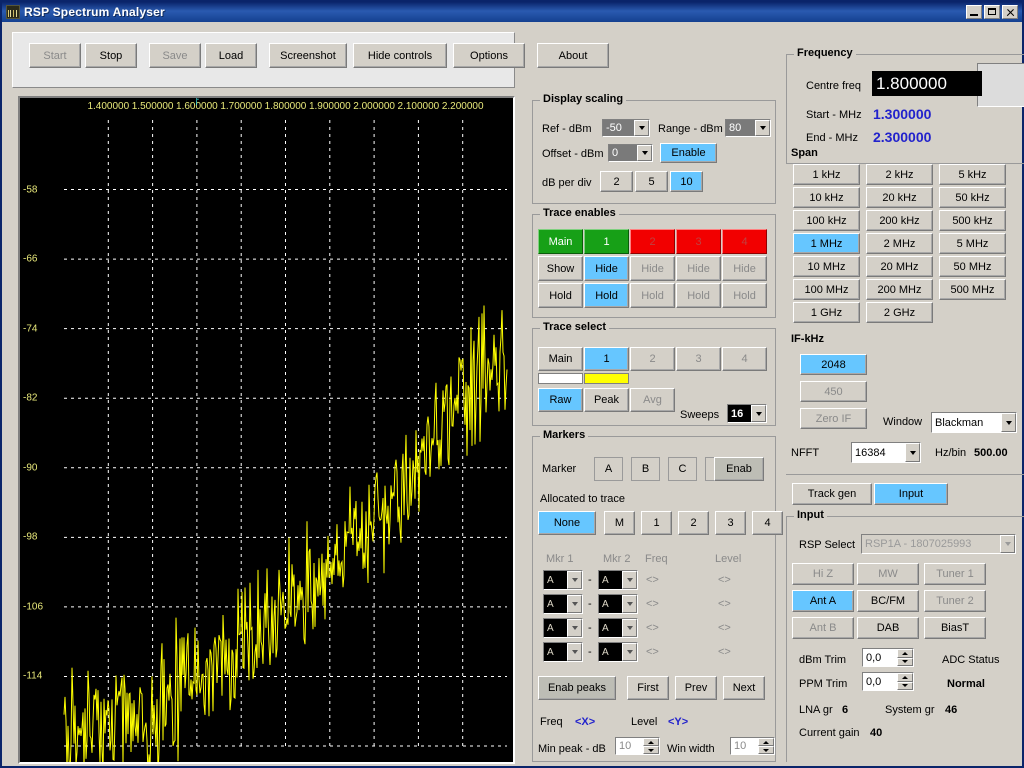 Image resolution: width=1024 pixels, height=768 pixels. I want to click on trace-select-3: 3, so click(698, 359).